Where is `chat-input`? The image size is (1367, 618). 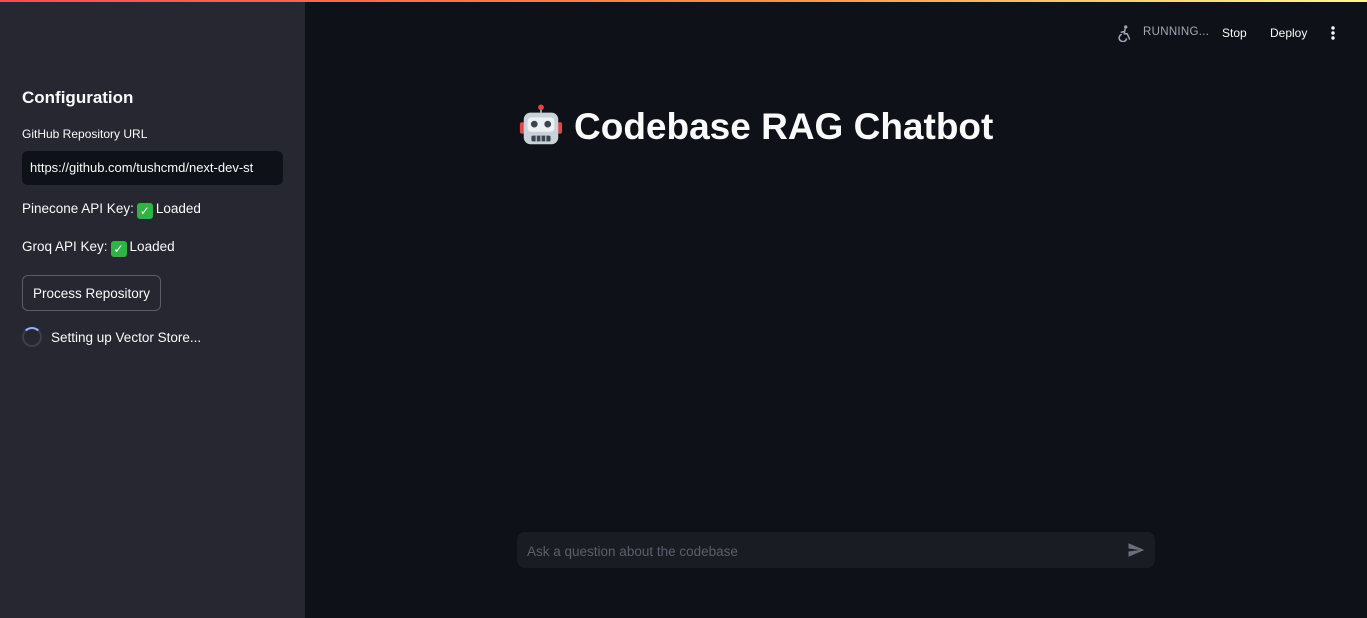 chat-input is located at coordinates (822, 551).